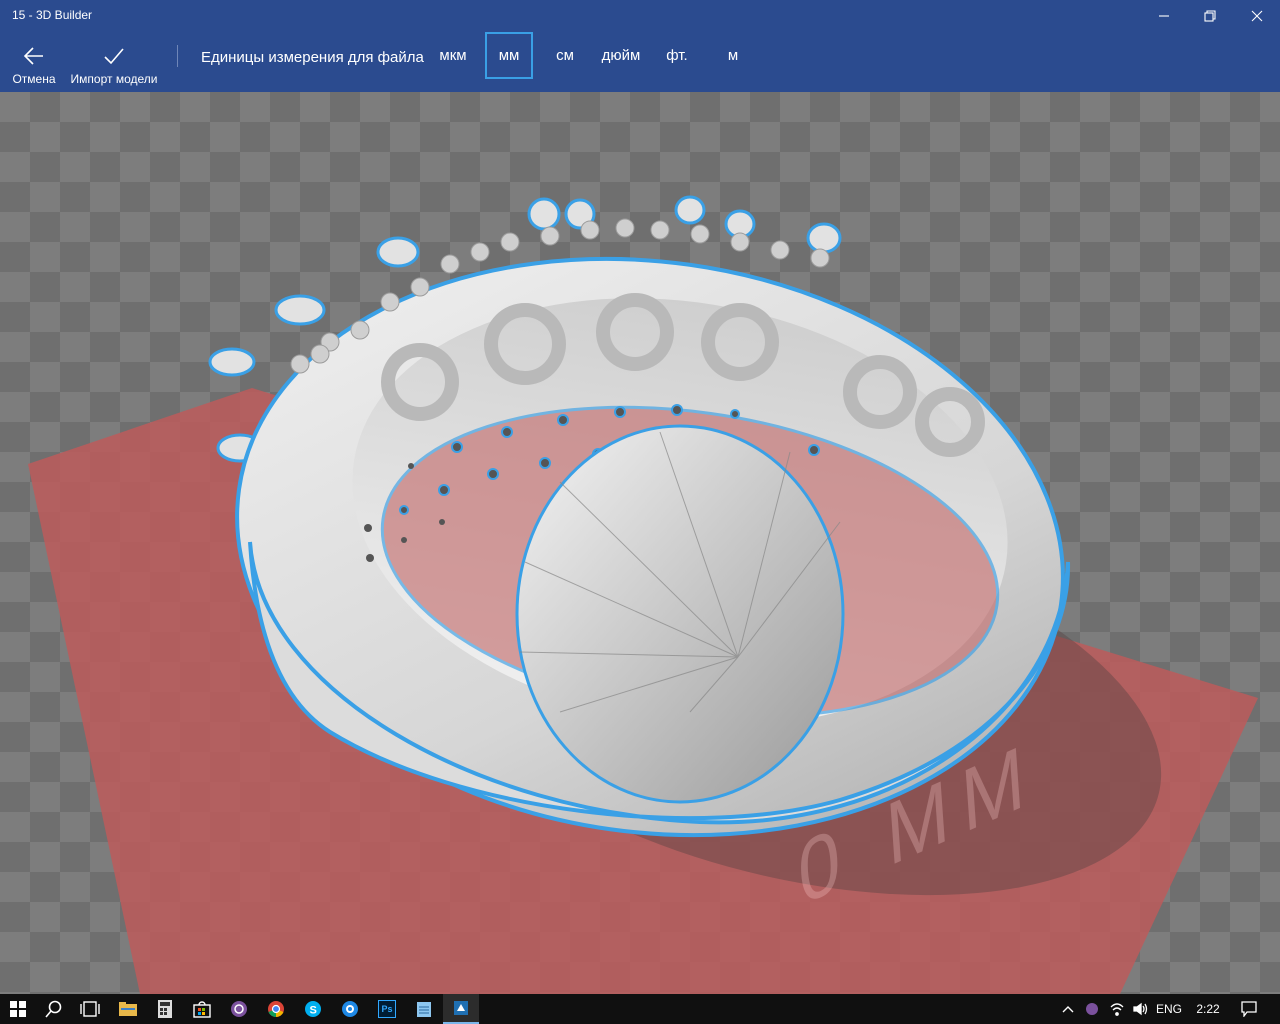 The image size is (1280, 1024). I want to click on units-label: Единицы измерения для файла, so click(312, 57).